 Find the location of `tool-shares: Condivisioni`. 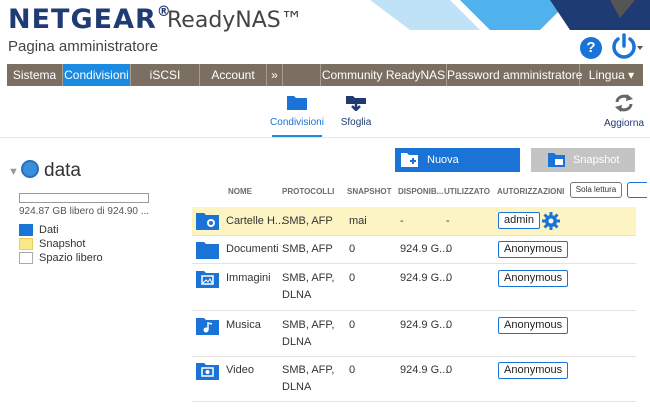

tool-shares: Condivisioni is located at coordinates (297, 111).